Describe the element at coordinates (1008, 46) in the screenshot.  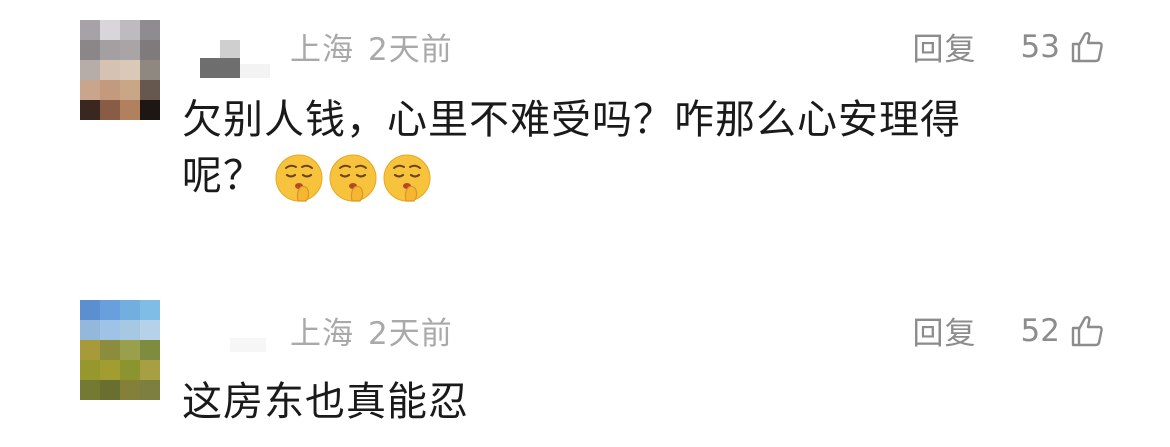
I see `comment-actions: 回复 53` at that location.